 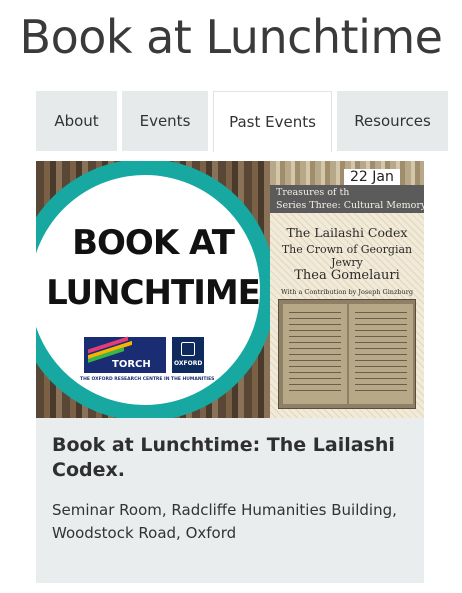 I want to click on manuscript-image, so click(x=347, y=354).